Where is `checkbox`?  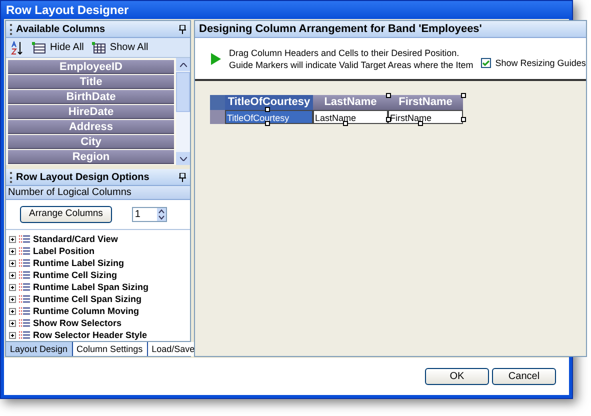 checkbox is located at coordinates (486, 63).